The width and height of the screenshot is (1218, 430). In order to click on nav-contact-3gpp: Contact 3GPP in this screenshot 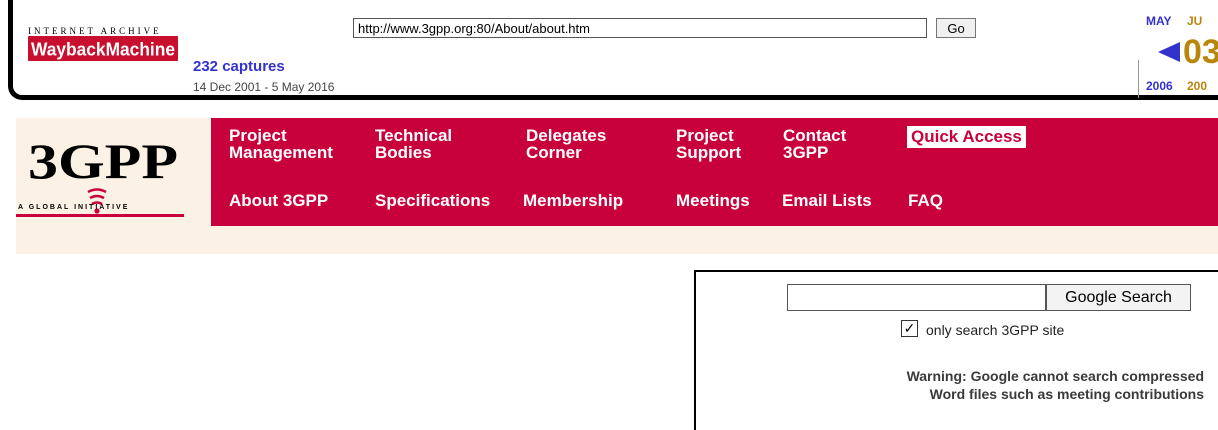, I will do `click(814, 144)`.